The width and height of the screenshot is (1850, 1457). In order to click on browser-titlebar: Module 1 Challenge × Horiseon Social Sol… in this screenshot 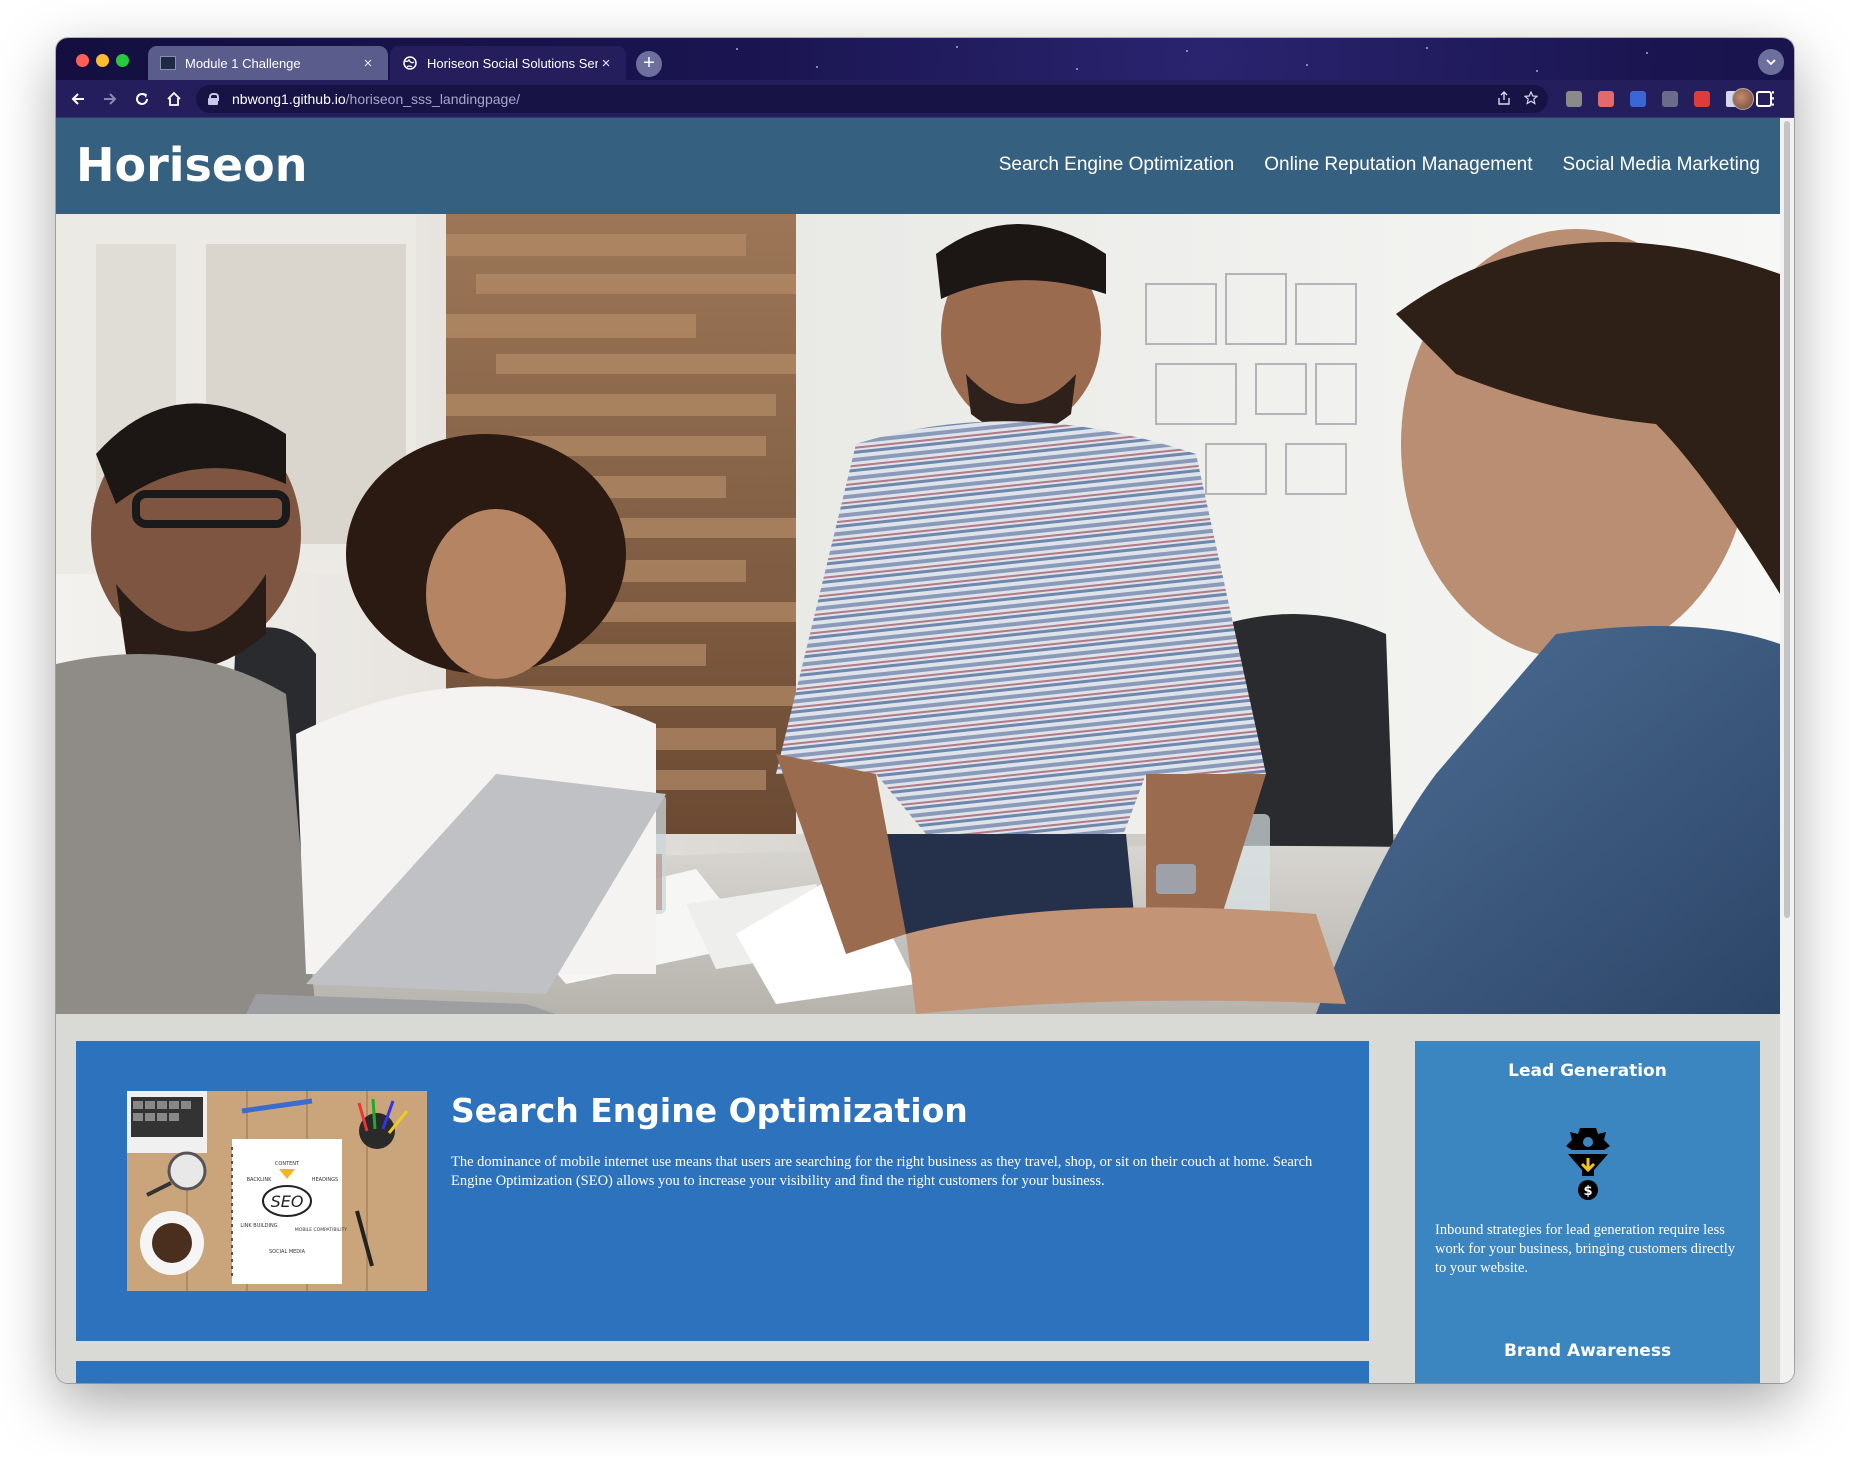, I will do `click(925, 59)`.